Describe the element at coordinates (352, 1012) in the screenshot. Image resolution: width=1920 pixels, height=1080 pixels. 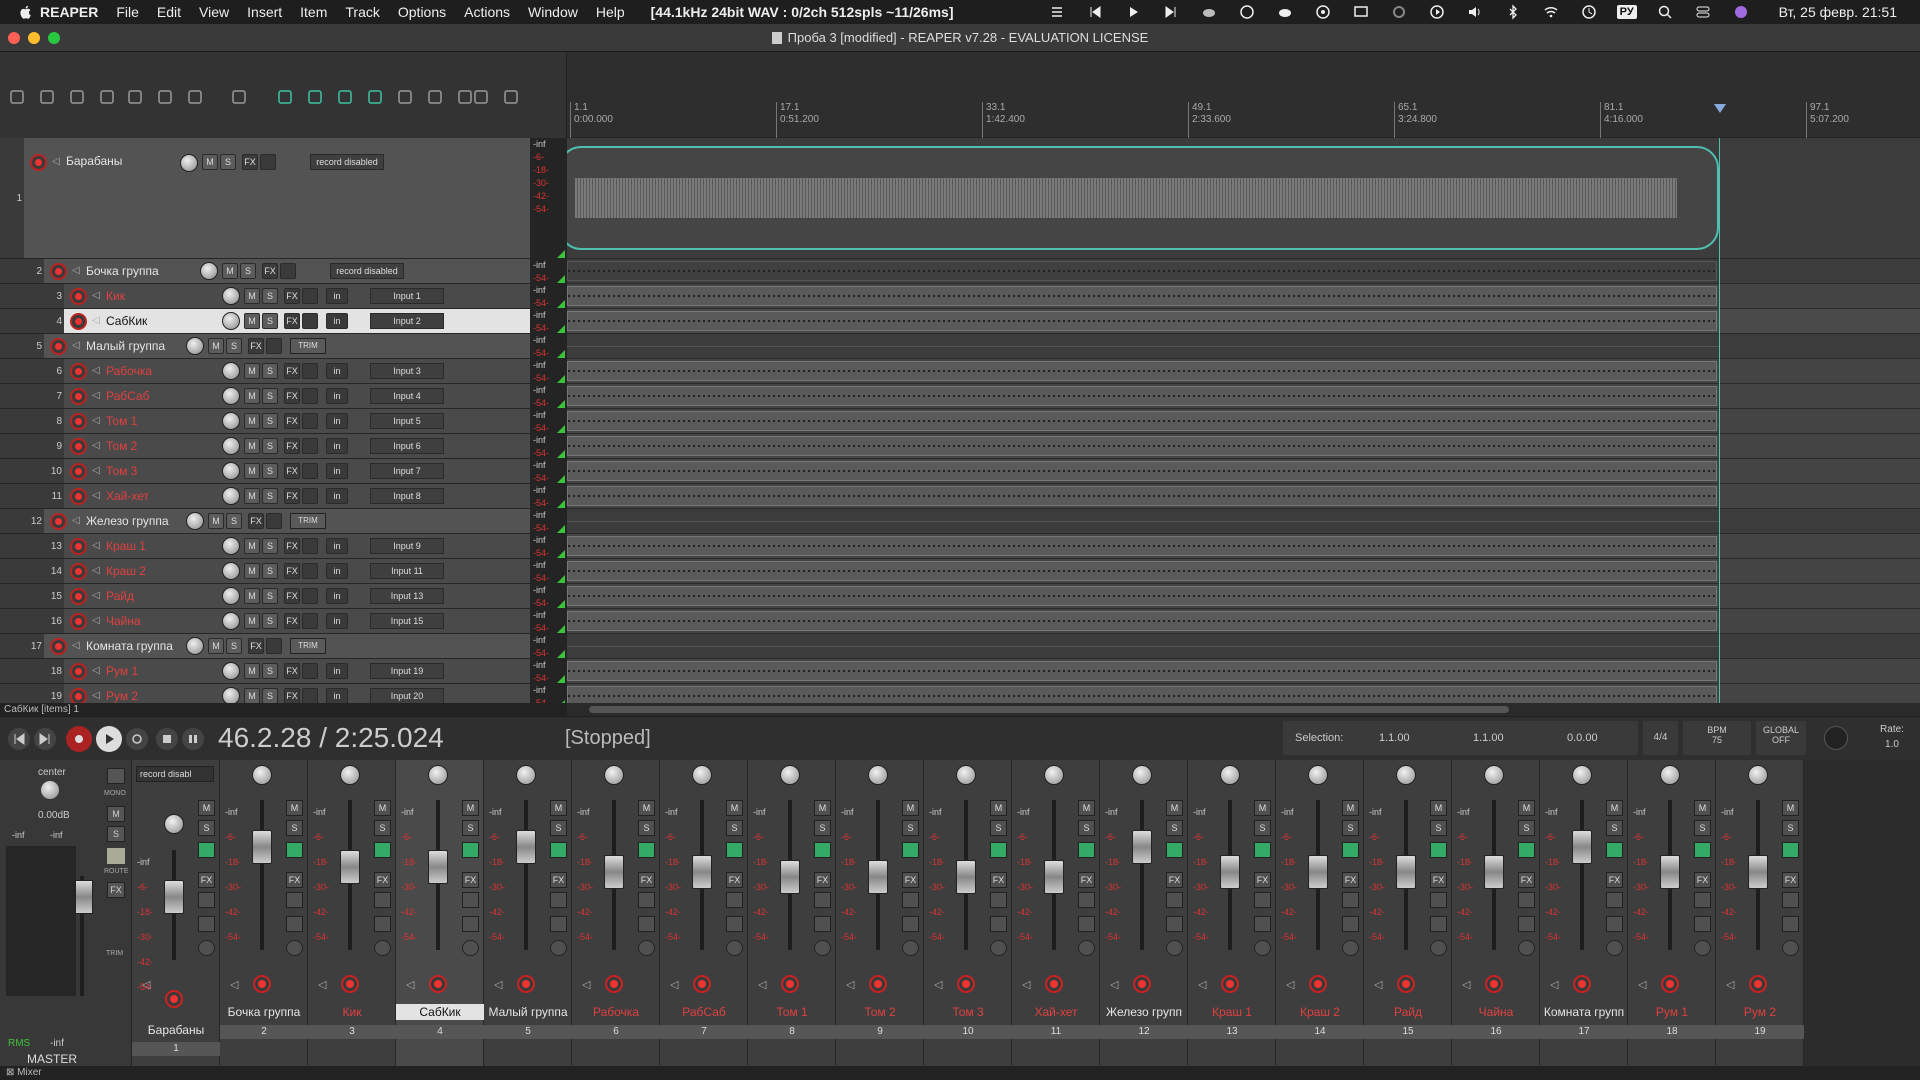
I see `strip-name: Кик` at that location.